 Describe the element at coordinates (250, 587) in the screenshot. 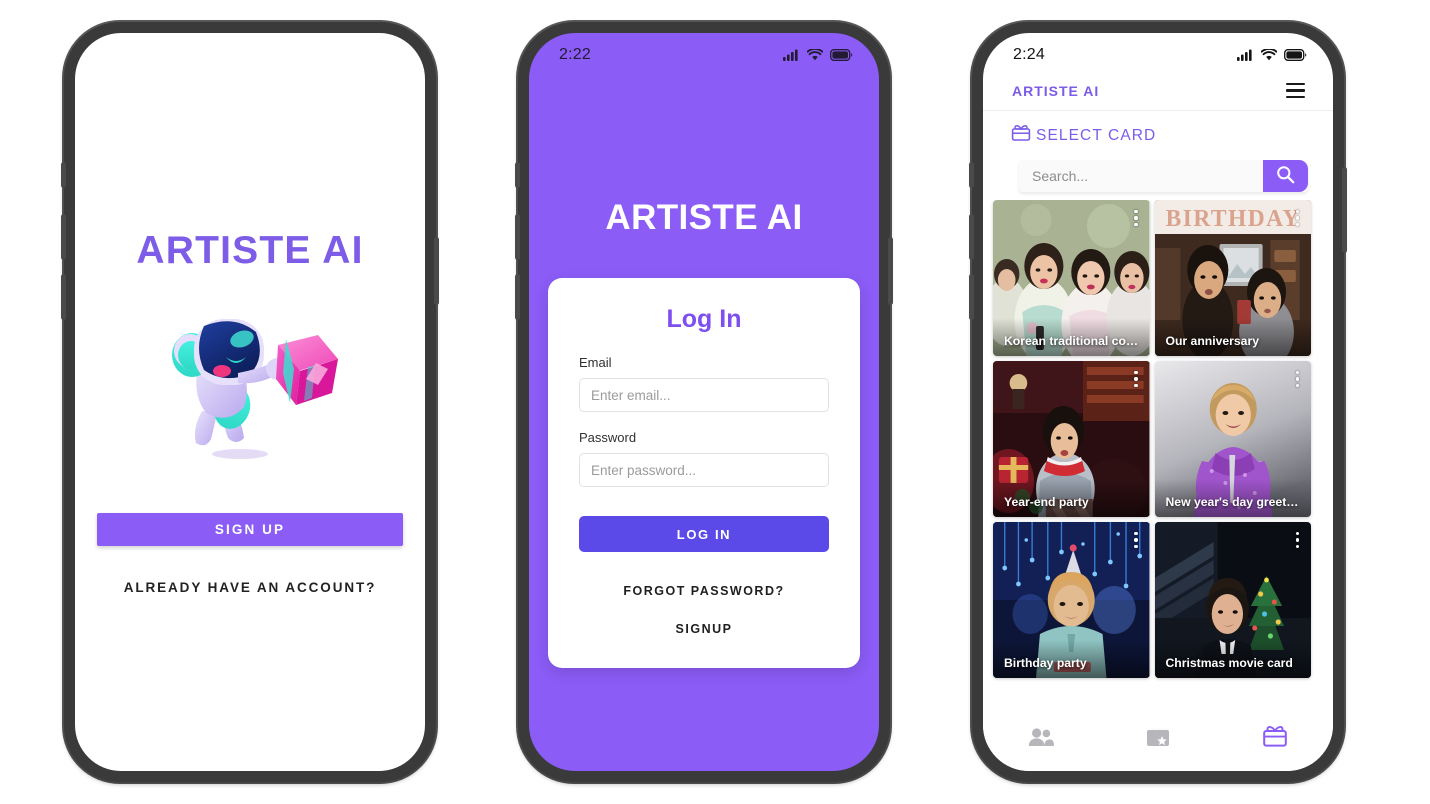

I see `already-have-account-link: ALREADY HAVE AN ACCOUNT?` at that location.